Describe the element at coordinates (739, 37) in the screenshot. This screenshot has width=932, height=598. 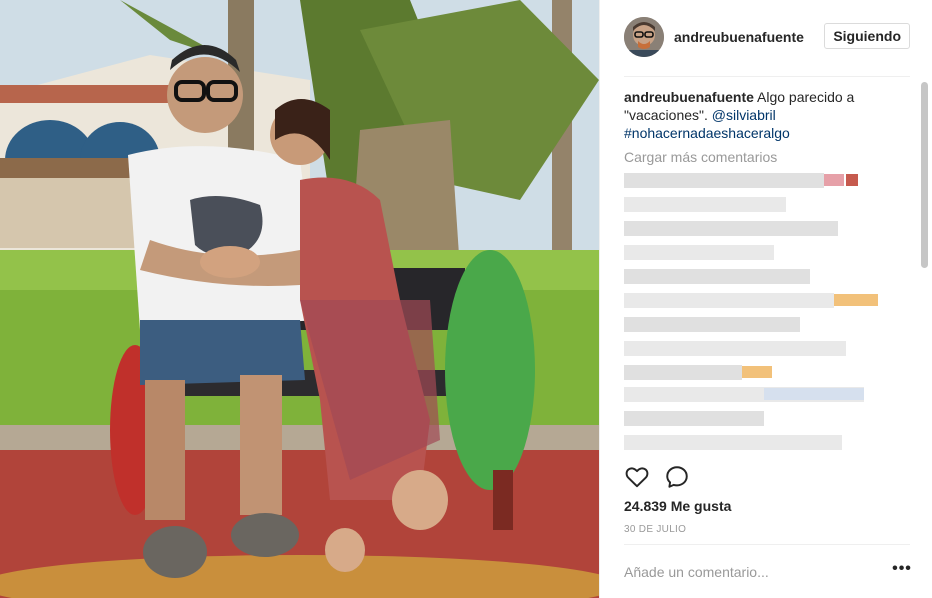
I see `username-link: andreubuenafuente` at that location.